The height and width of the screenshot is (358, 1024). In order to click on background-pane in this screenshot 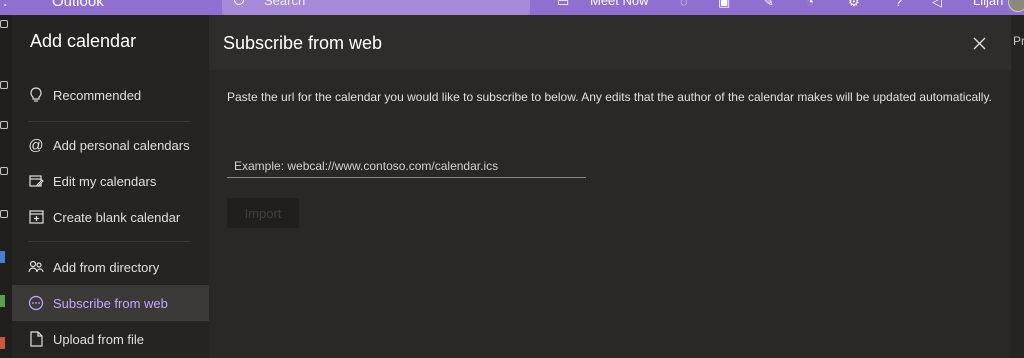, I will do `click(1017, 186)`.